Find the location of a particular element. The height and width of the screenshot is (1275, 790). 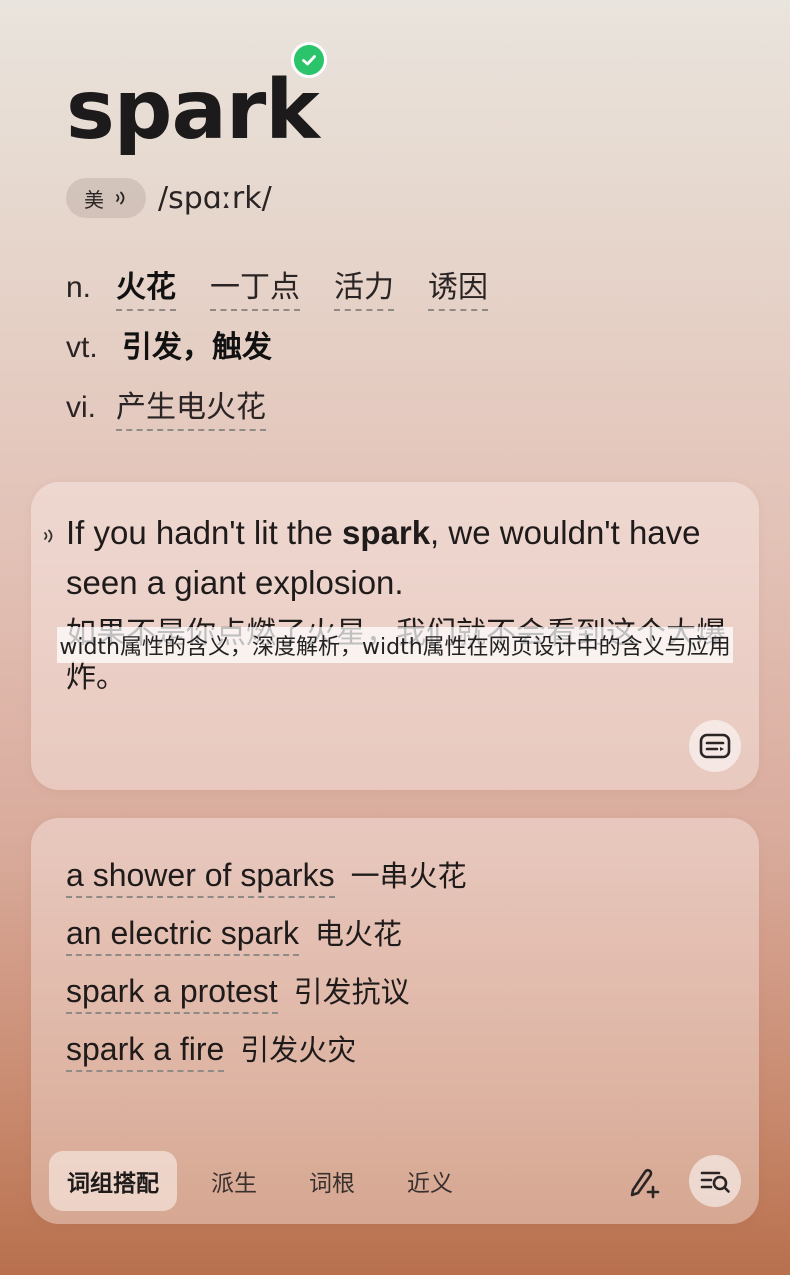

pronunciation-row: 美 /spɑːrk/ is located at coordinates (169, 198).